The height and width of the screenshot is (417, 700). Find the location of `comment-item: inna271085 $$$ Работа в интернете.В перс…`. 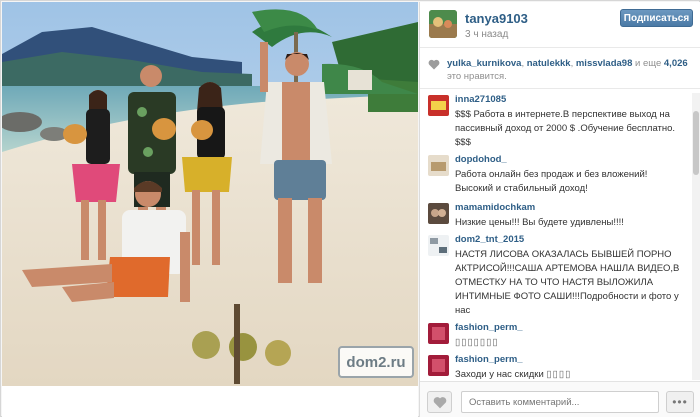

comment-item: inna271085 $$$ Работа в интернете.В перс… is located at coordinates (556, 122).